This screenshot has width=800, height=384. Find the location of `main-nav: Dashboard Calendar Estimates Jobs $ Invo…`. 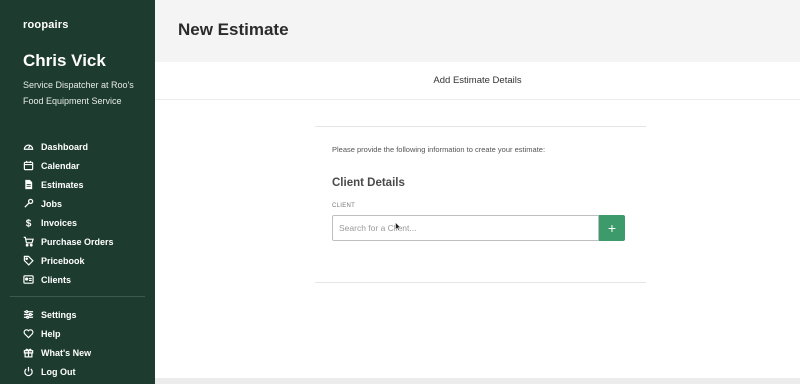

main-nav: Dashboard Calendar Estimates Jobs $ Invo… is located at coordinates (85, 213).